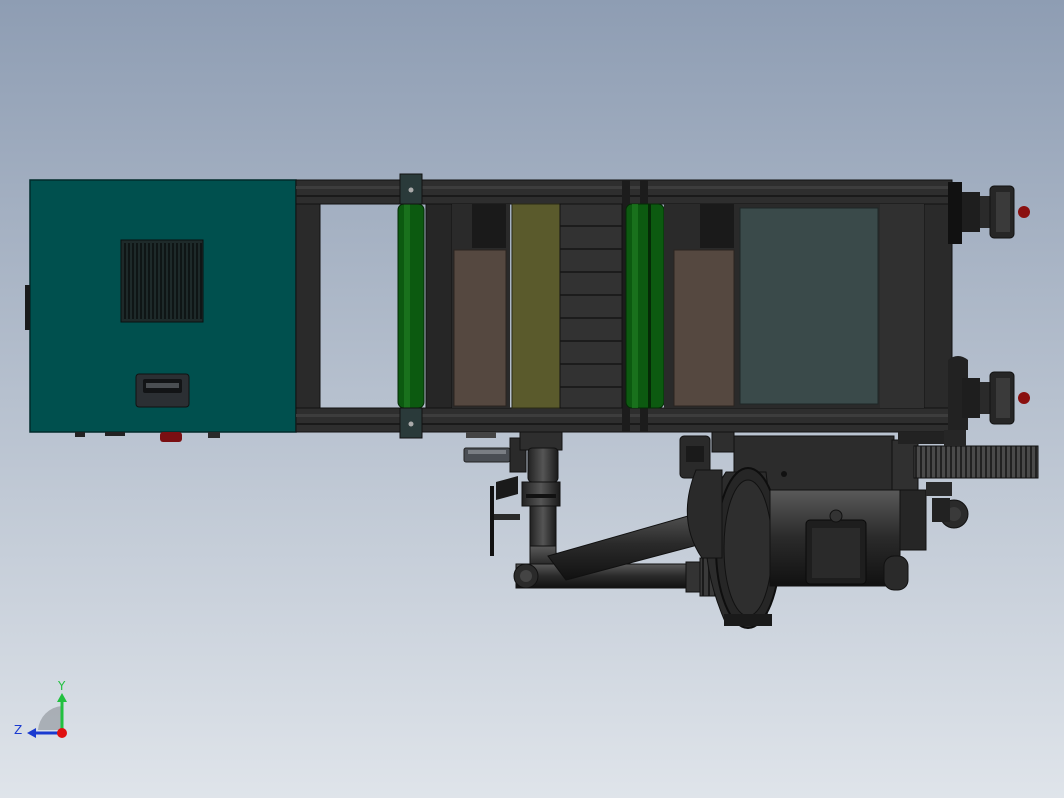 The image size is (1064, 798). I want to click on vent-grille-icon, so click(162, 281).